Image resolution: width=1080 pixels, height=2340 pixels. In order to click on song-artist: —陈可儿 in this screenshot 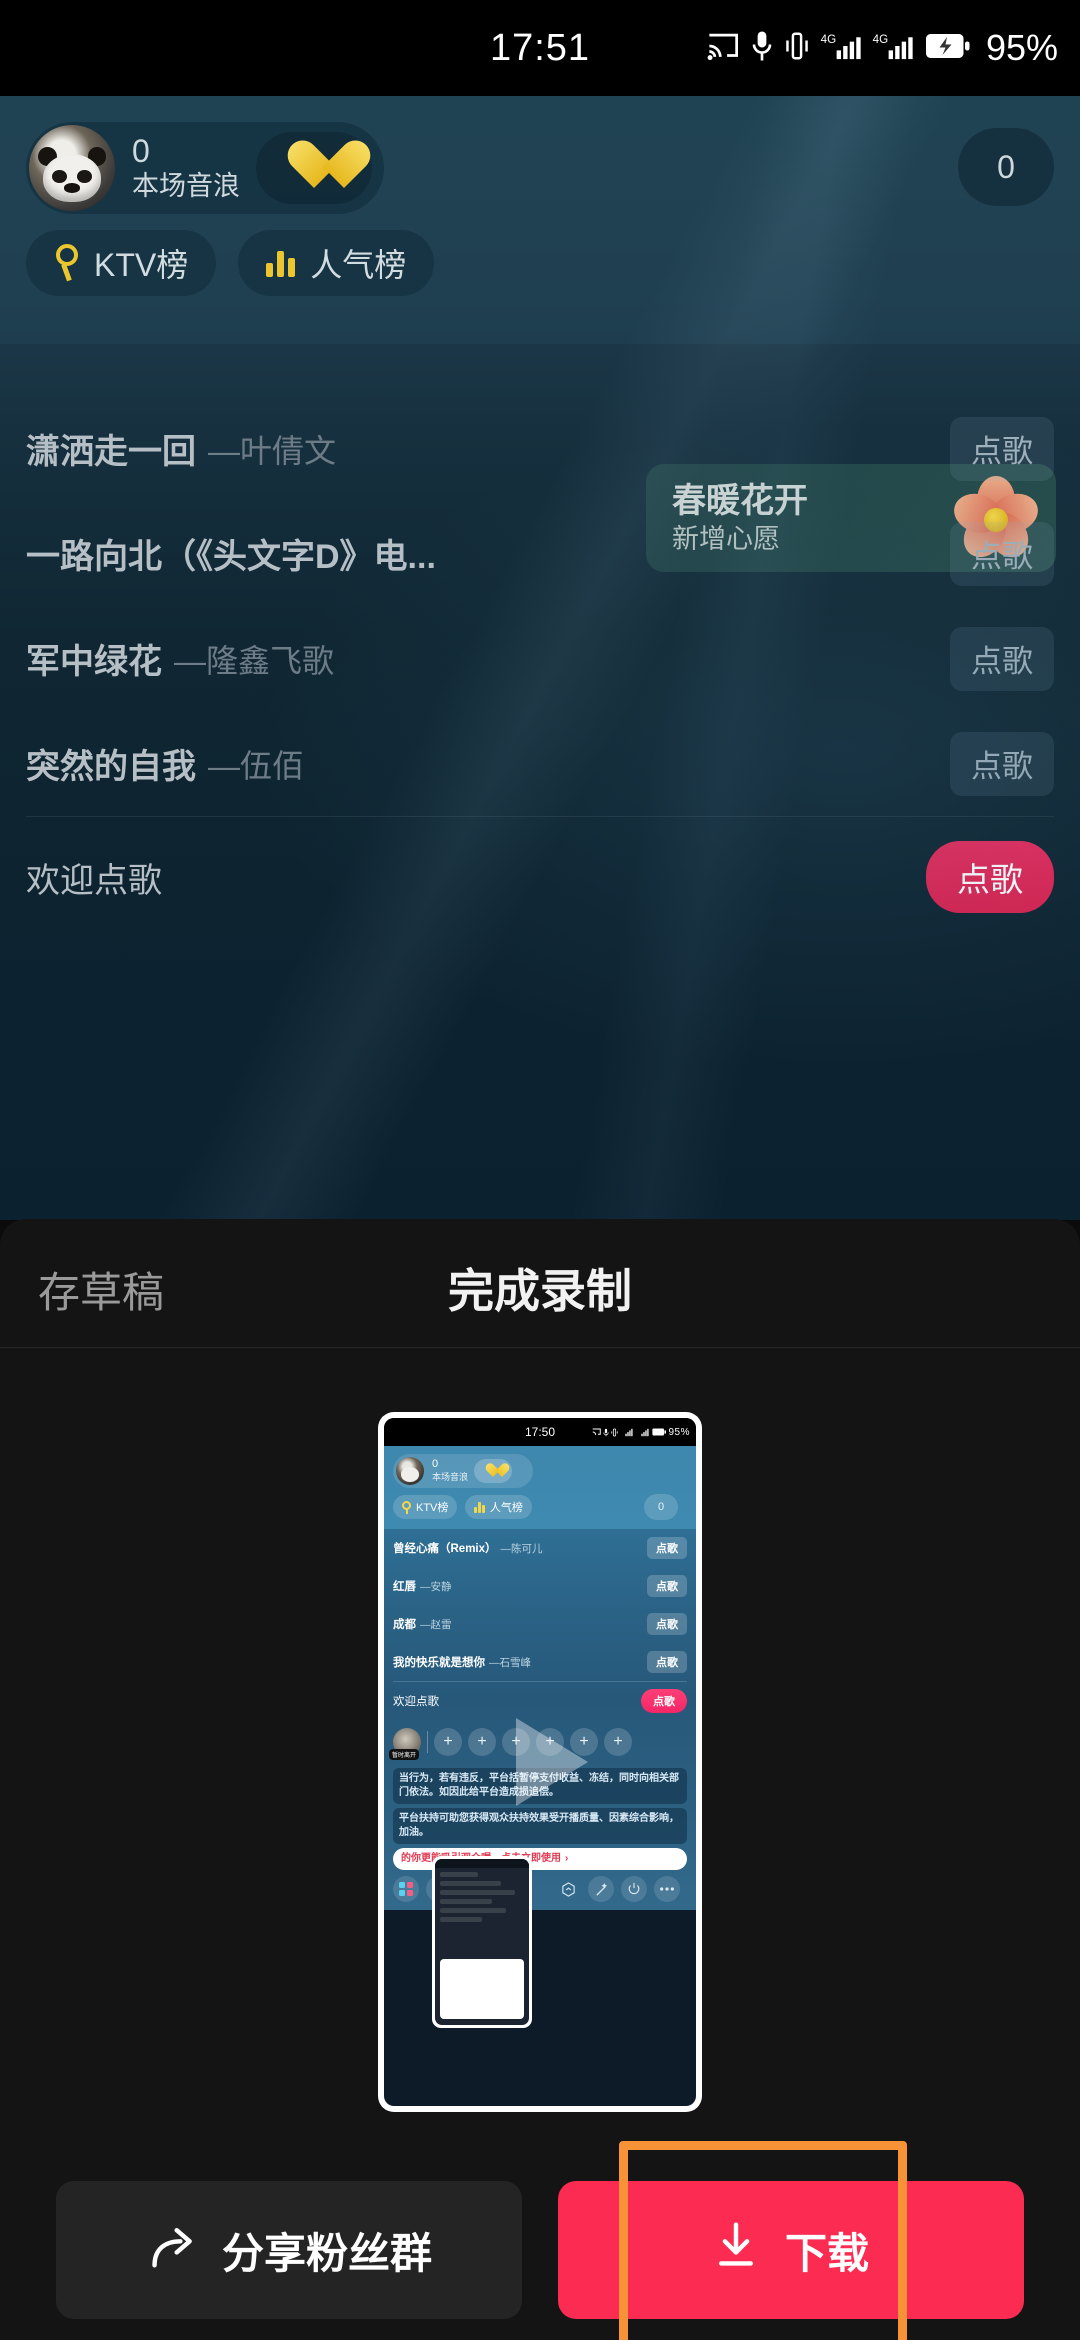, I will do `click(521, 1548)`.